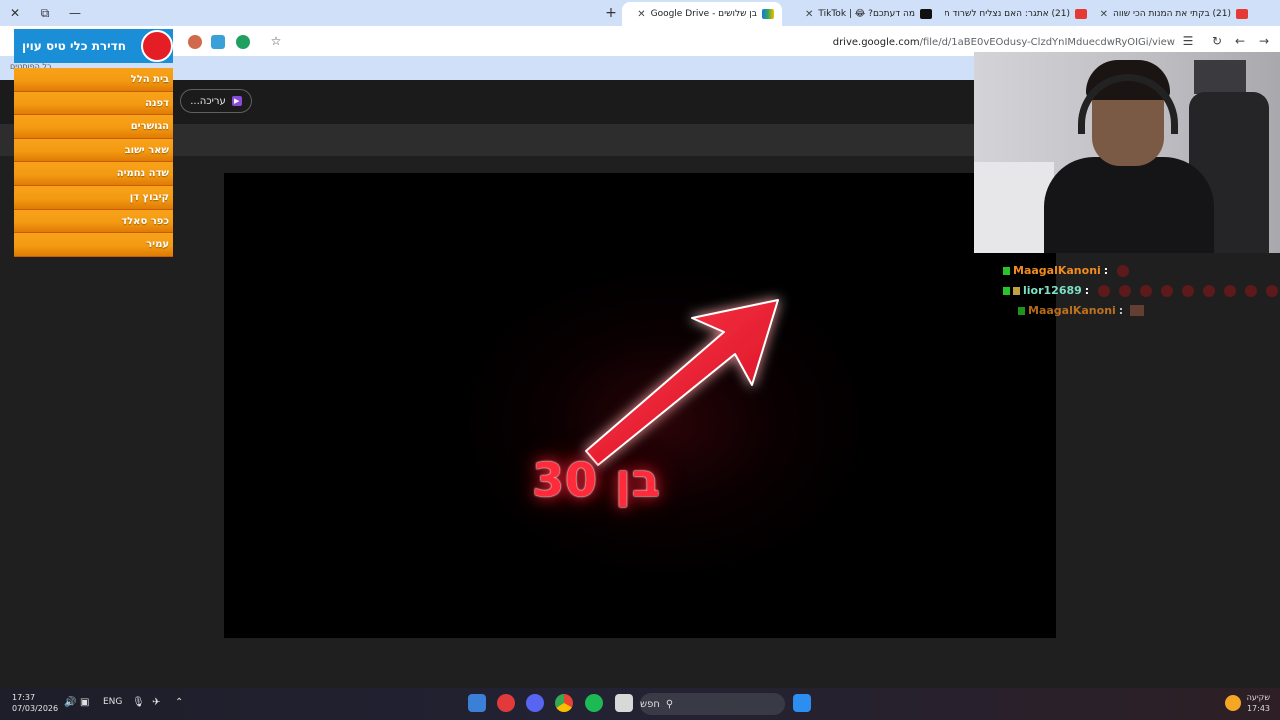 This screenshot has width=1280, height=720. What do you see at coordinates (84, 702) in the screenshot?
I see `network-icon: ▣` at bounding box center [84, 702].